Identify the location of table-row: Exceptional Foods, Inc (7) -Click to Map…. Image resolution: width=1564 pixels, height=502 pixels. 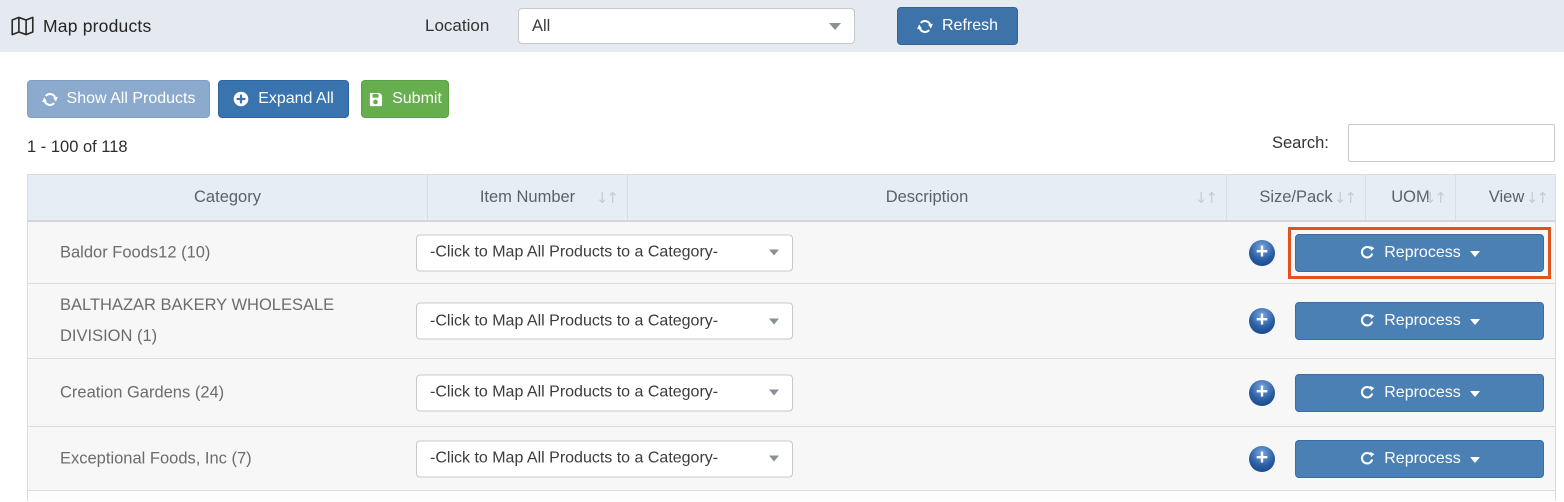
(791, 459).